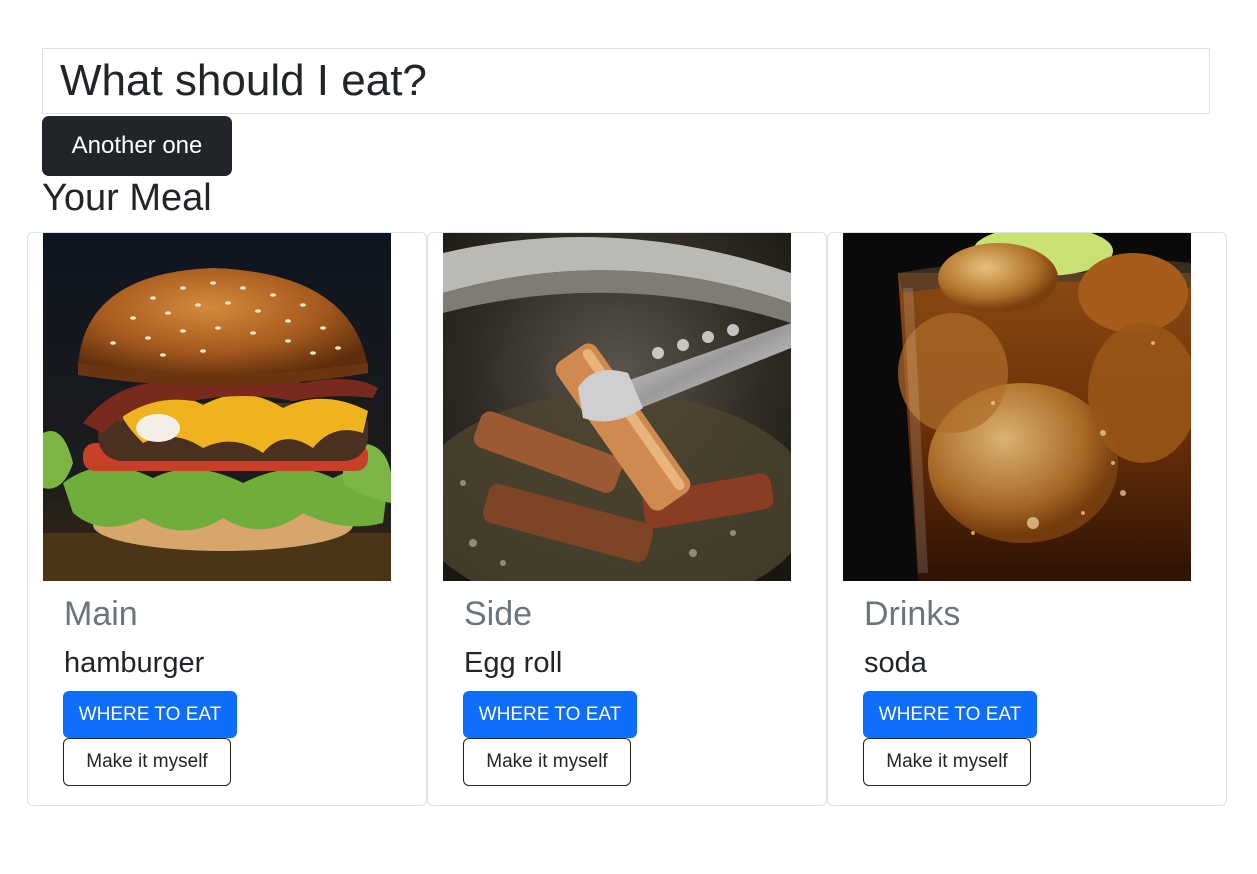 The height and width of the screenshot is (874, 1257). What do you see at coordinates (101, 614) in the screenshot?
I see `card-category: Main` at bounding box center [101, 614].